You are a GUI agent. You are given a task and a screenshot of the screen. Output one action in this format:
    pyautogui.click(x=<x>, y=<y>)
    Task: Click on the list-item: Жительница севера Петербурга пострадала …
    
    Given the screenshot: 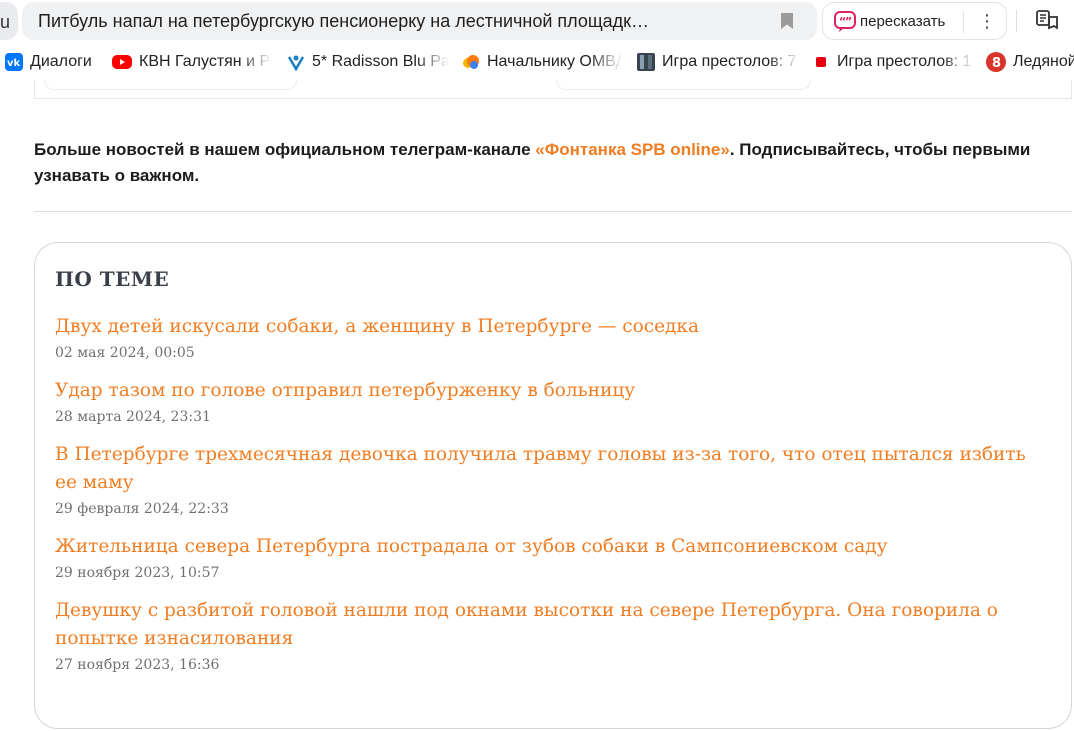 What is the action you would take?
    pyautogui.click(x=550, y=558)
    